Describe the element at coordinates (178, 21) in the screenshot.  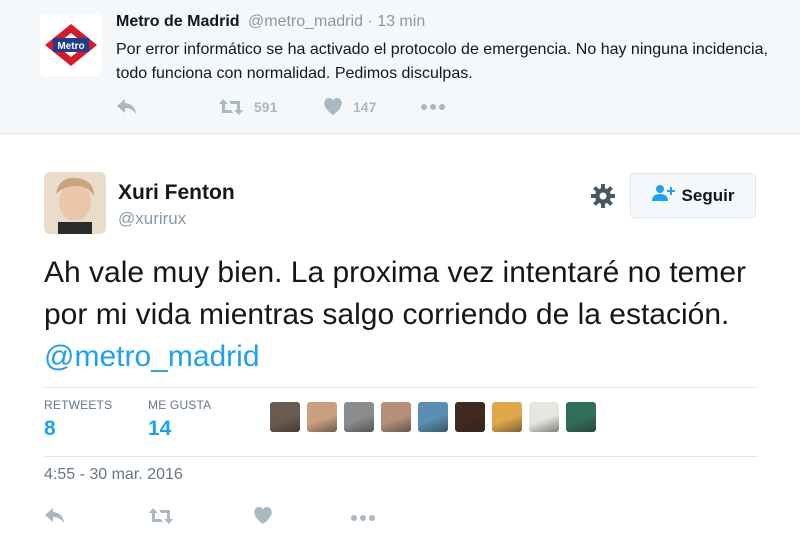
I see `parent-author-name: Metro de Madrid` at that location.